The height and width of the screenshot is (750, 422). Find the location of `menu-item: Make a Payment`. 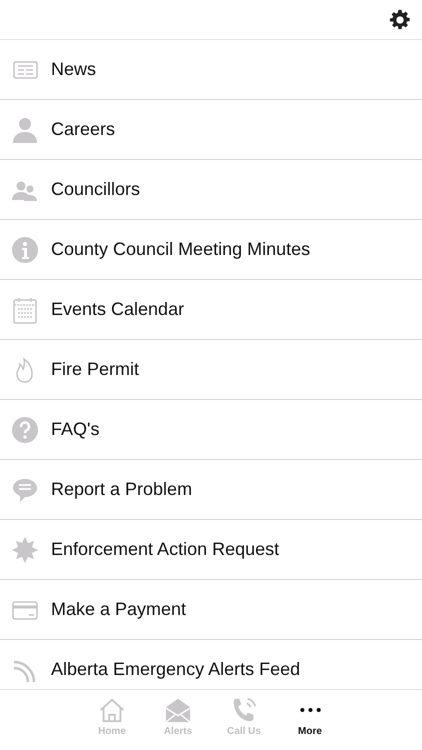

menu-item: Make a Payment is located at coordinates (211, 610).